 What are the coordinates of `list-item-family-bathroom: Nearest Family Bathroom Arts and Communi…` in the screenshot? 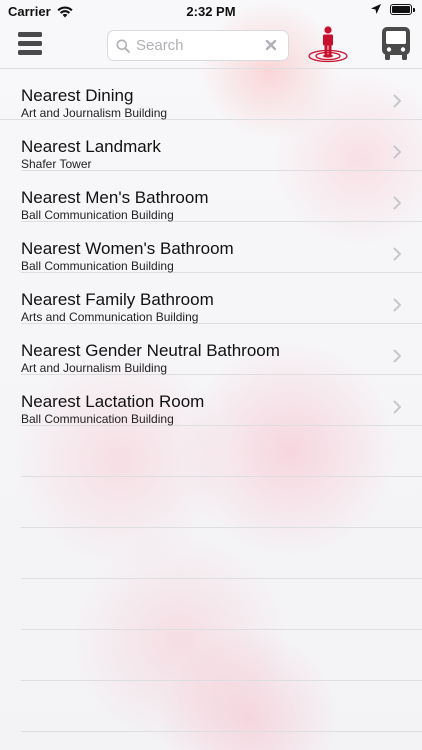 It's located at (221, 298).